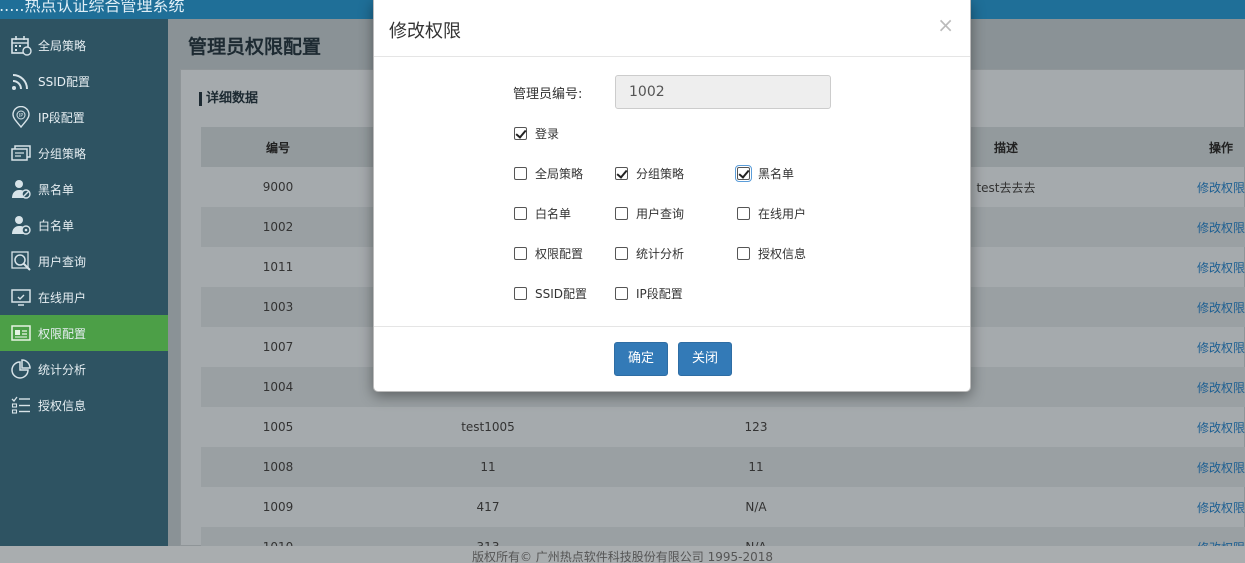 This screenshot has width=1245, height=563. Describe the element at coordinates (649, 293) in the screenshot. I see `perm-checkbox-ip-segment-config: IP段配置` at that location.